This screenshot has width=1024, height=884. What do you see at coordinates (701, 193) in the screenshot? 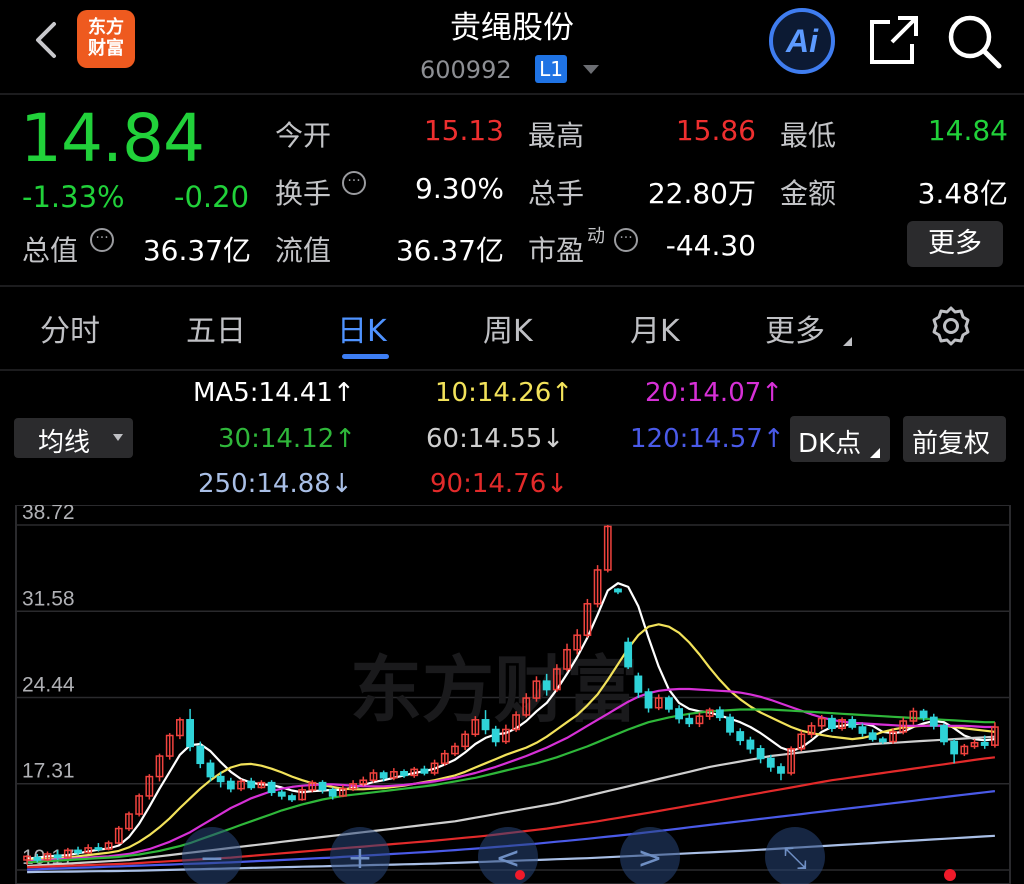
I see `volume-value: 22.80万` at bounding box center [701, 193].